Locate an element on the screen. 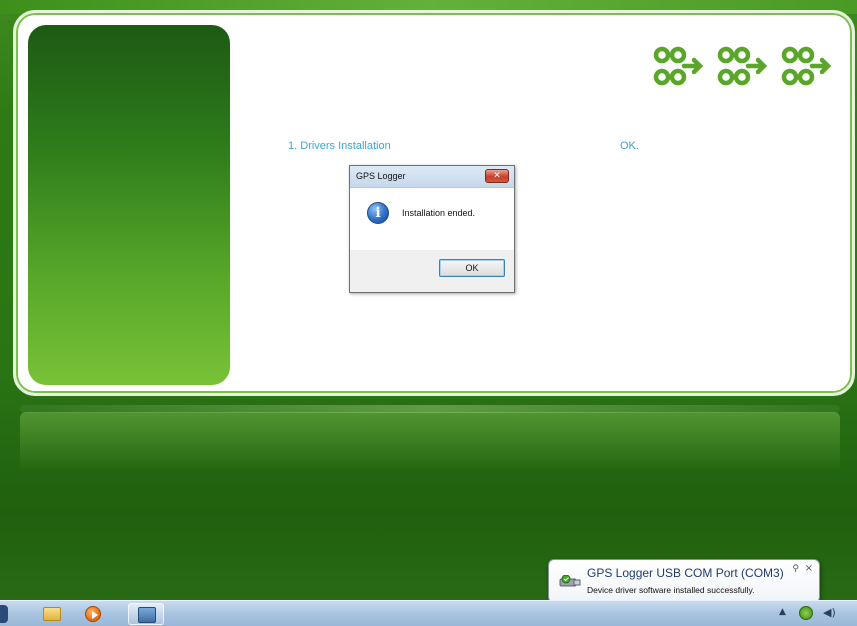 Image resolution: width=857 pixels, height=626 pixels. step-drivers-installation-label: 1. Drivers Installation is located at coordinates (339, 146).